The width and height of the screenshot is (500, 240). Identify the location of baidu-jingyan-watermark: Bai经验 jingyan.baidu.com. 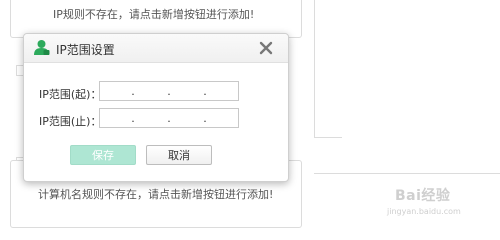
(442, 207).